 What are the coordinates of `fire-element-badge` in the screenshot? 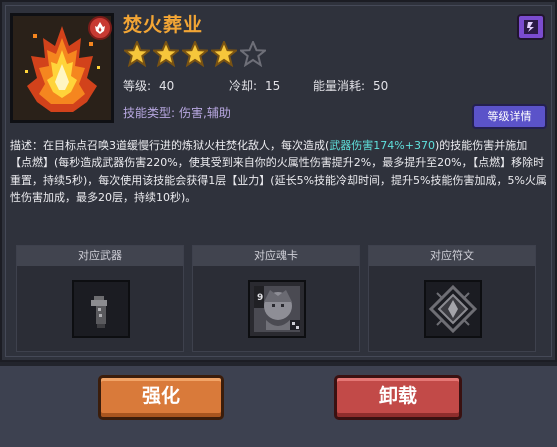 It's located at (100, 28).